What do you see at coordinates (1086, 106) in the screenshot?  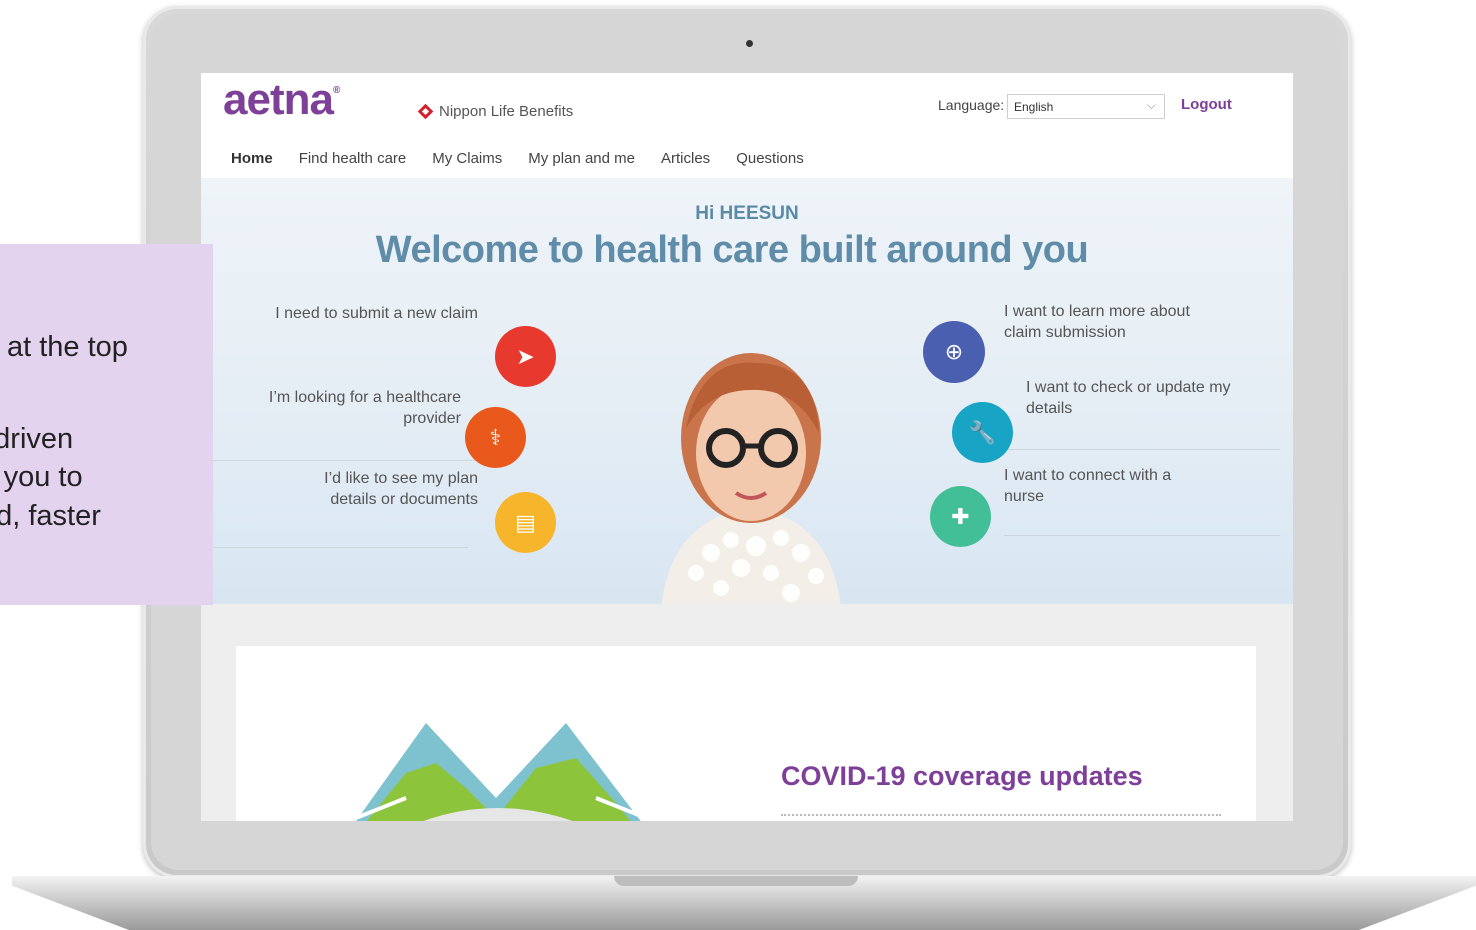 I see `language-select: English ⌵` at bounding box center [1086, 106].